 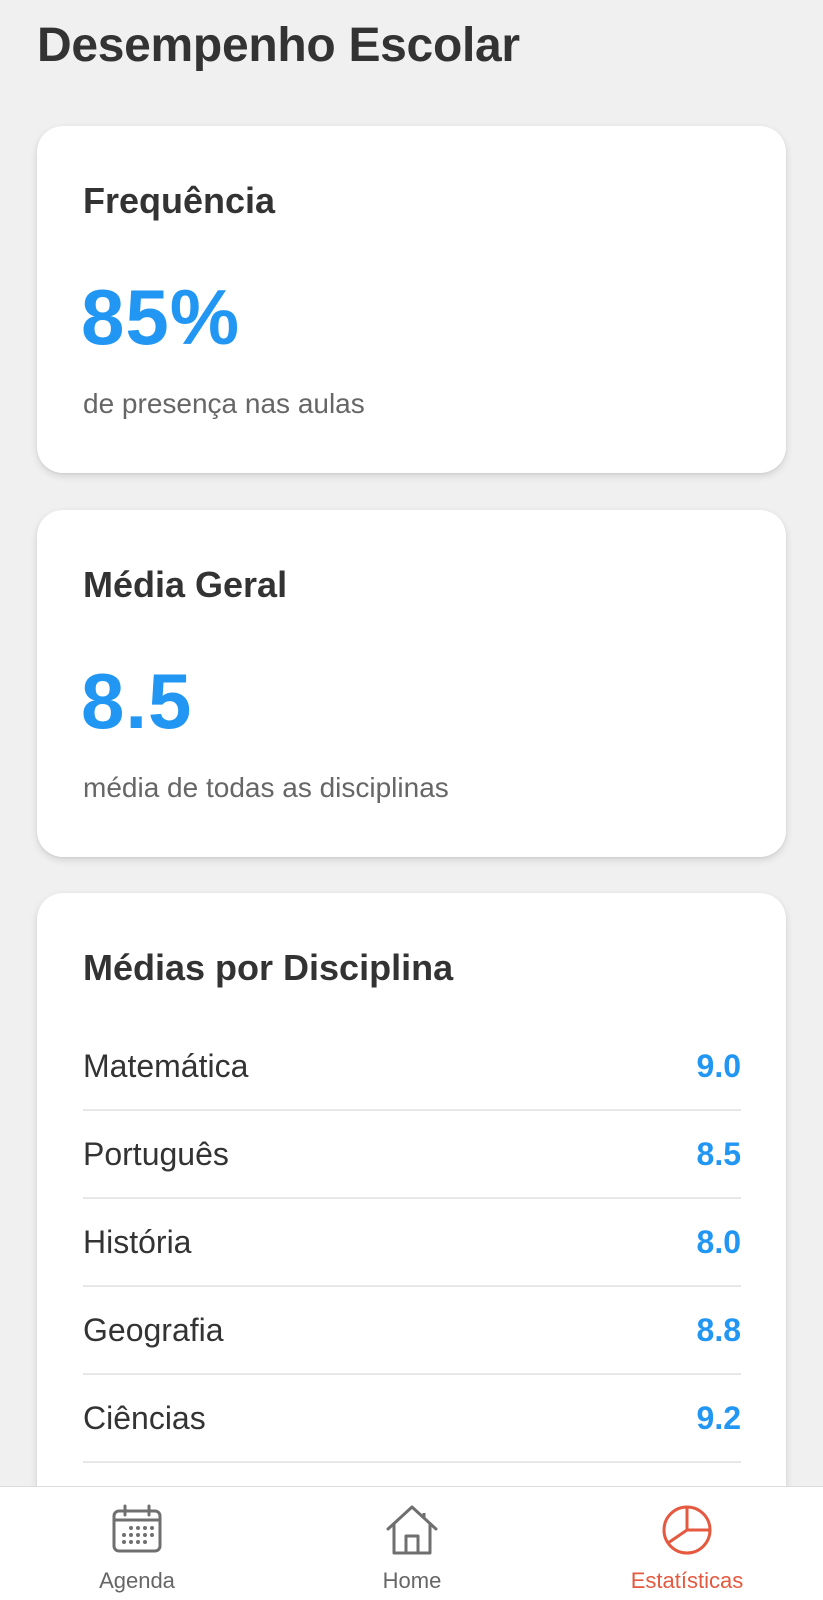 I want to click on nav-item-home: Home, so click(x=412, y=1543).